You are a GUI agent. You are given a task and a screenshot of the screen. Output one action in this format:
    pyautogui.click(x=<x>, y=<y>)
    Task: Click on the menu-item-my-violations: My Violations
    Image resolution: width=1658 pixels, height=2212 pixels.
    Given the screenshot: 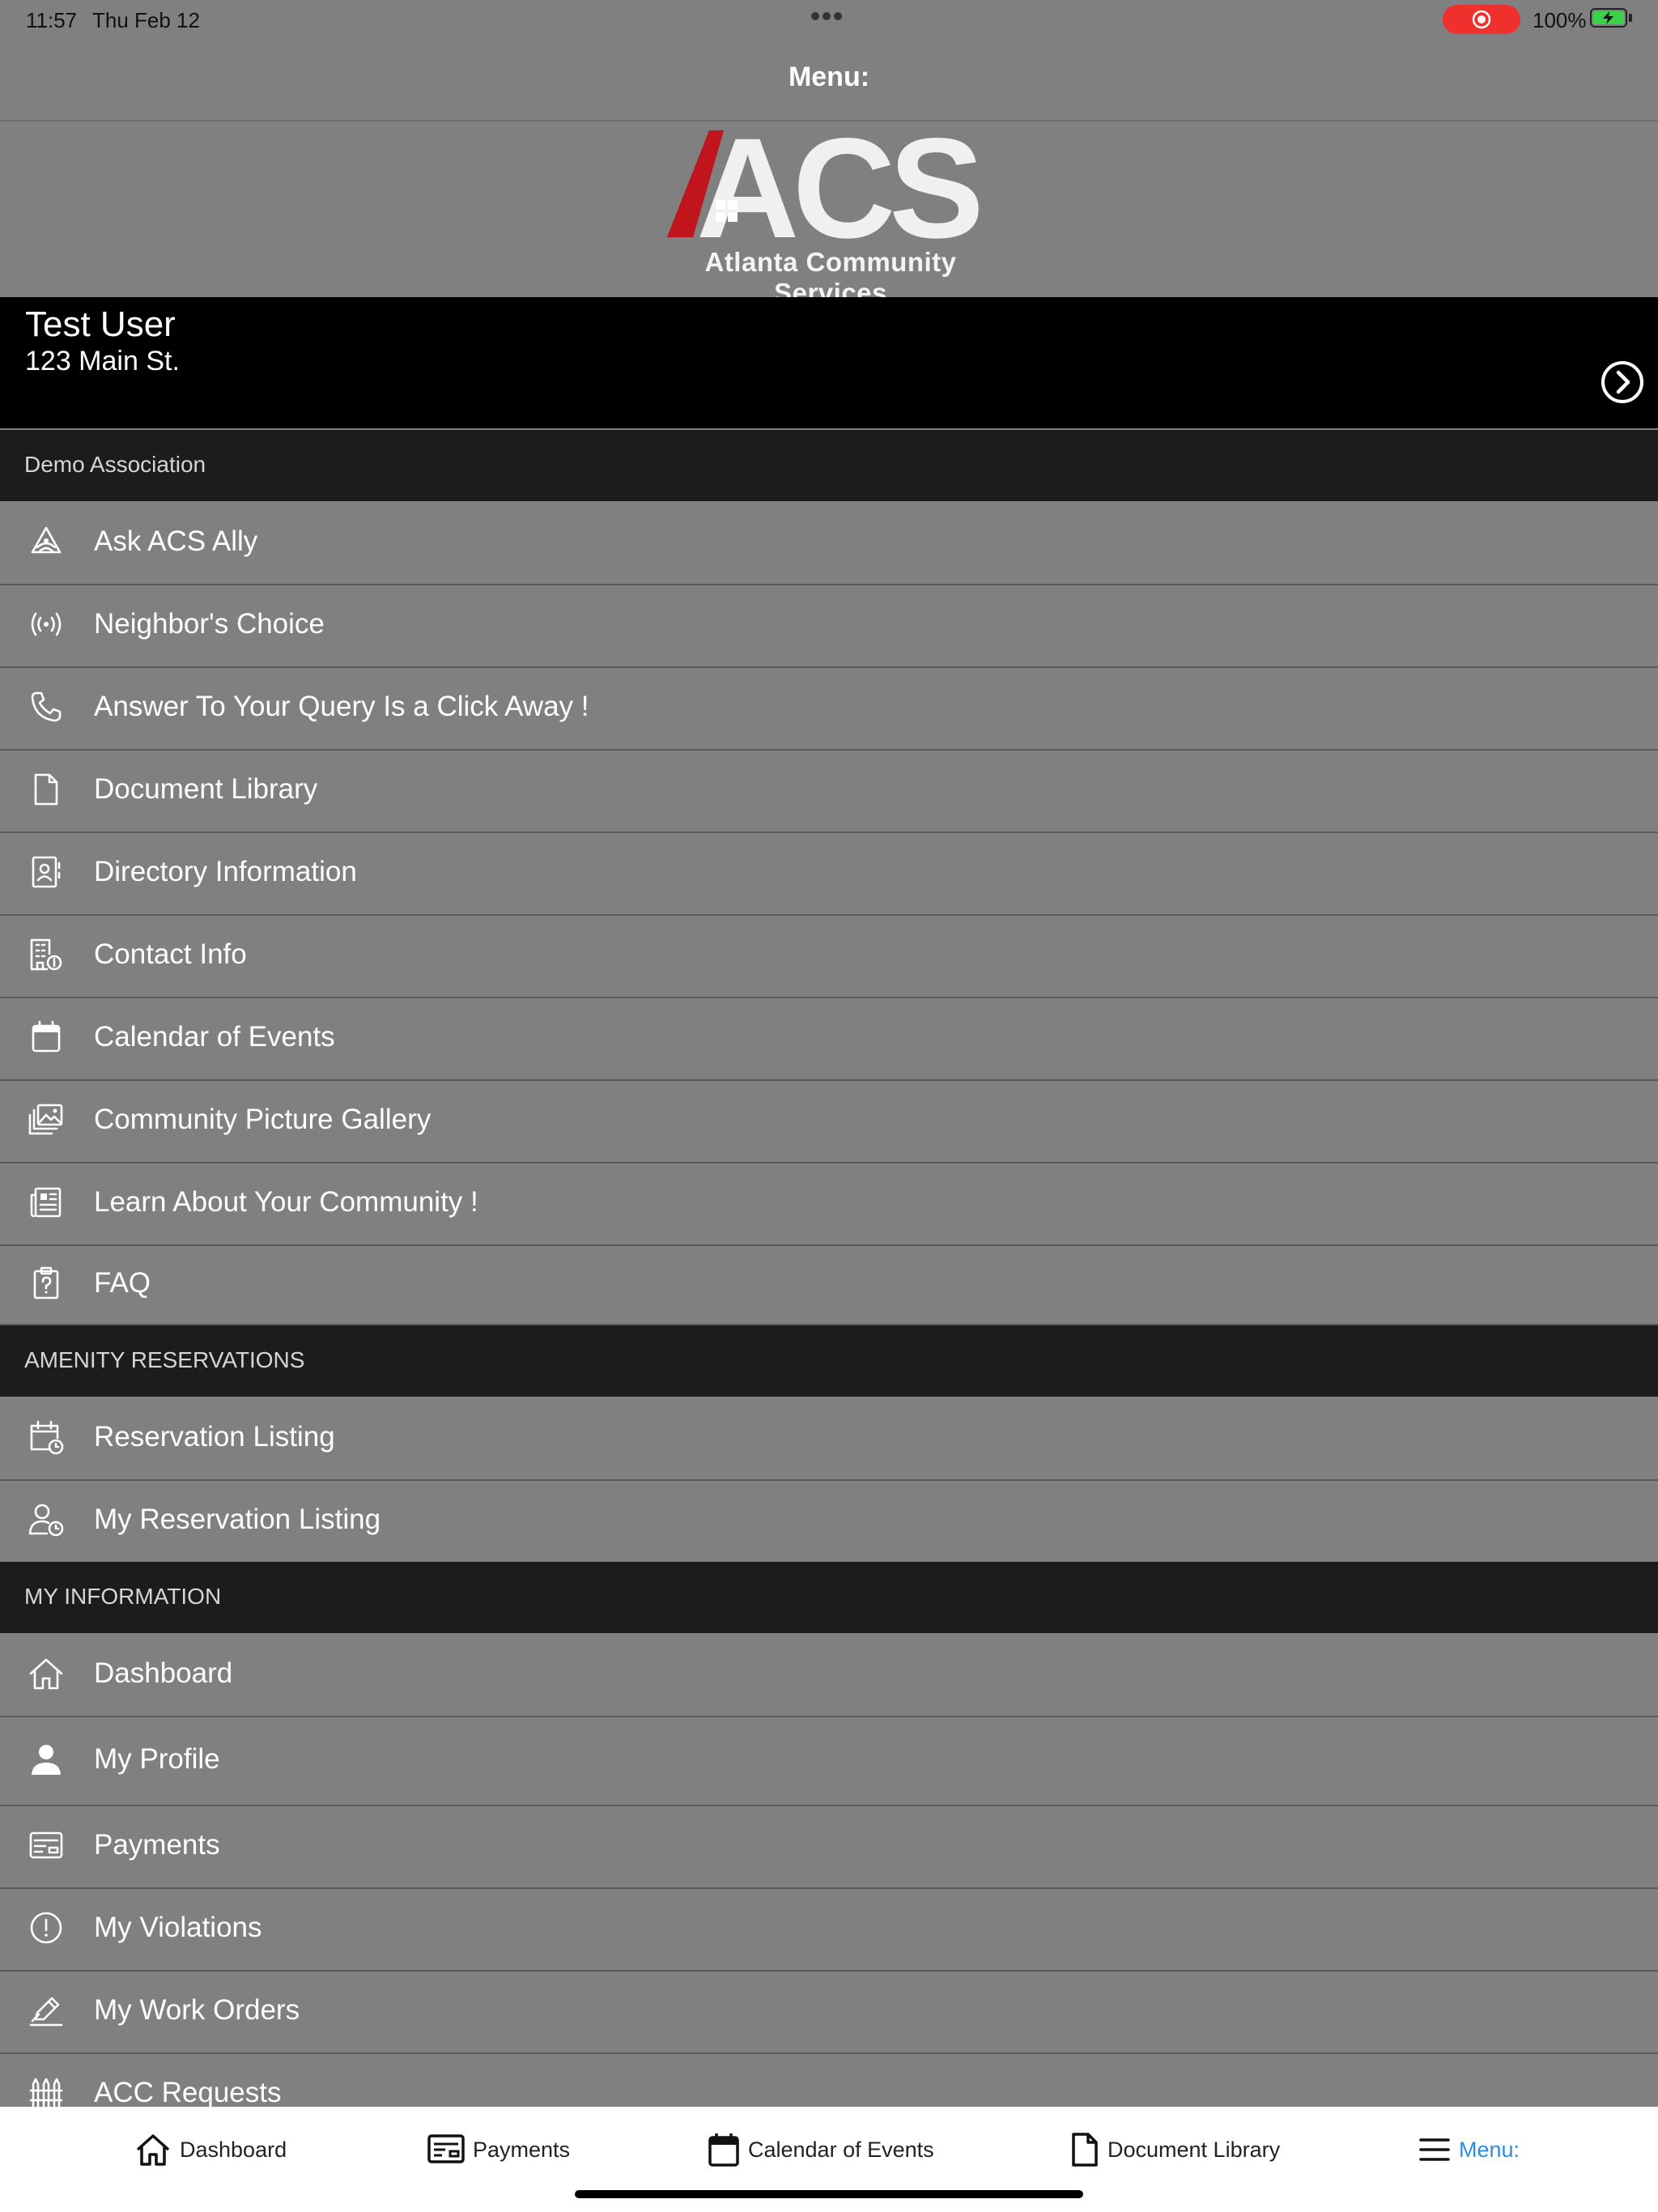 What is the action you would take?
    pyautogui.click(x=829, y=1930)
    